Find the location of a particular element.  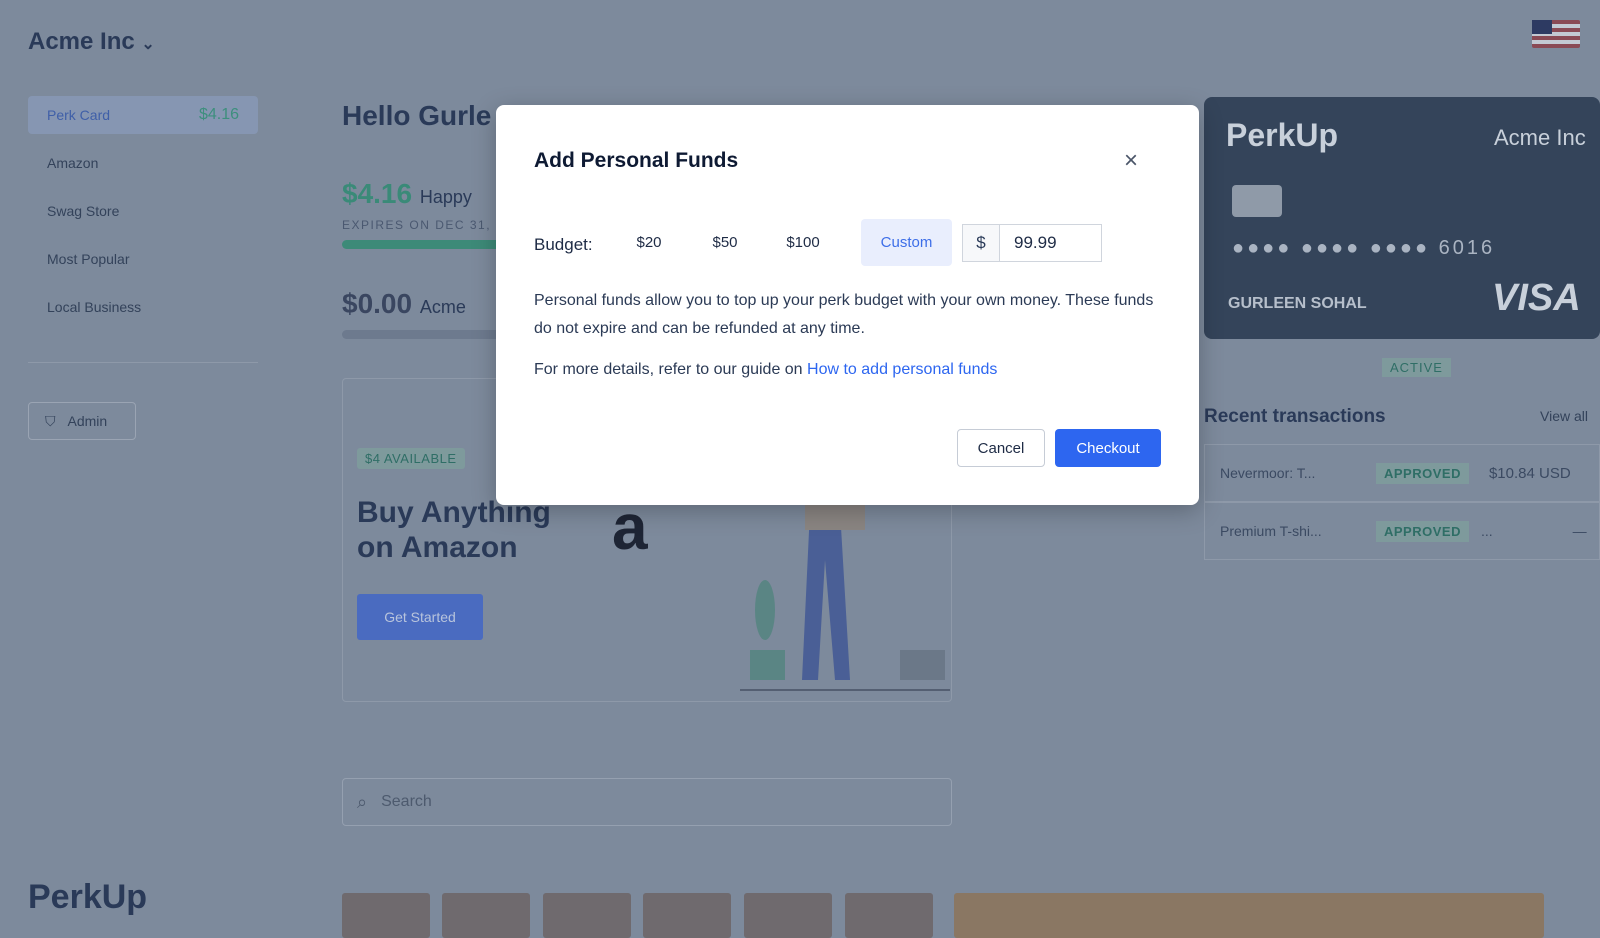

budget-option-50: $50 is located at coordinates (725, 242).